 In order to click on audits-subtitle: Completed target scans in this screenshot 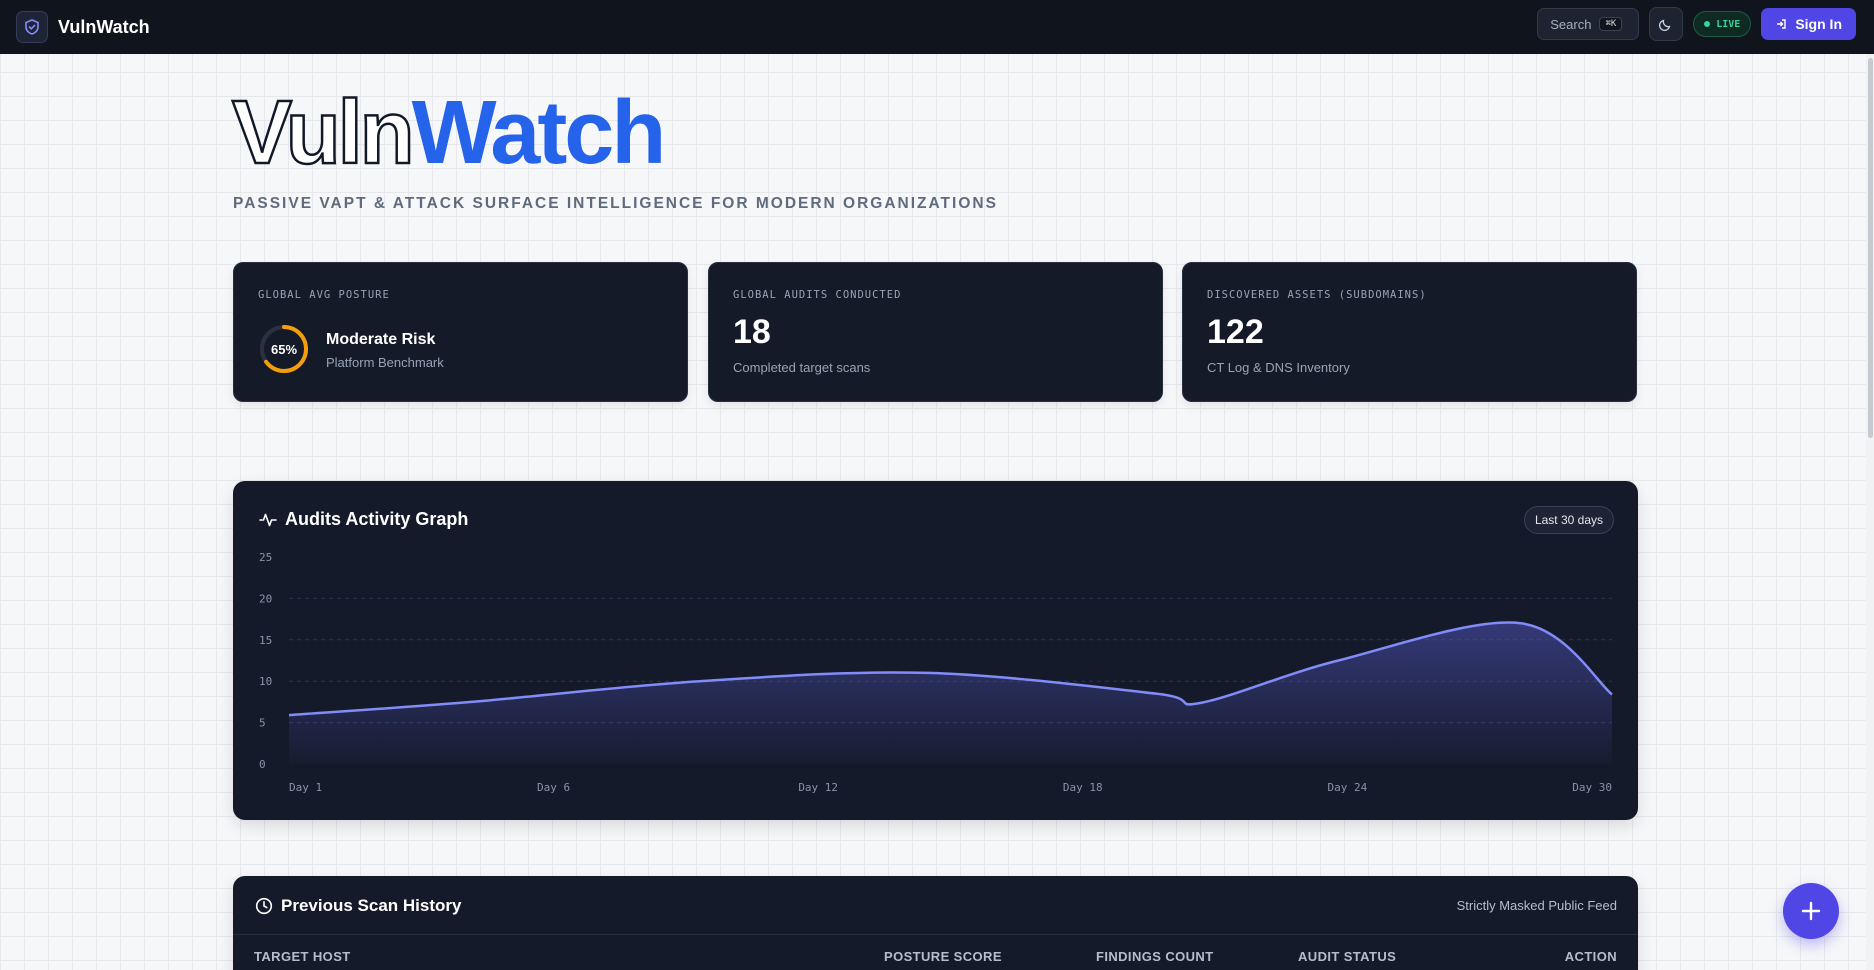, I will do `click(802, 367)`.